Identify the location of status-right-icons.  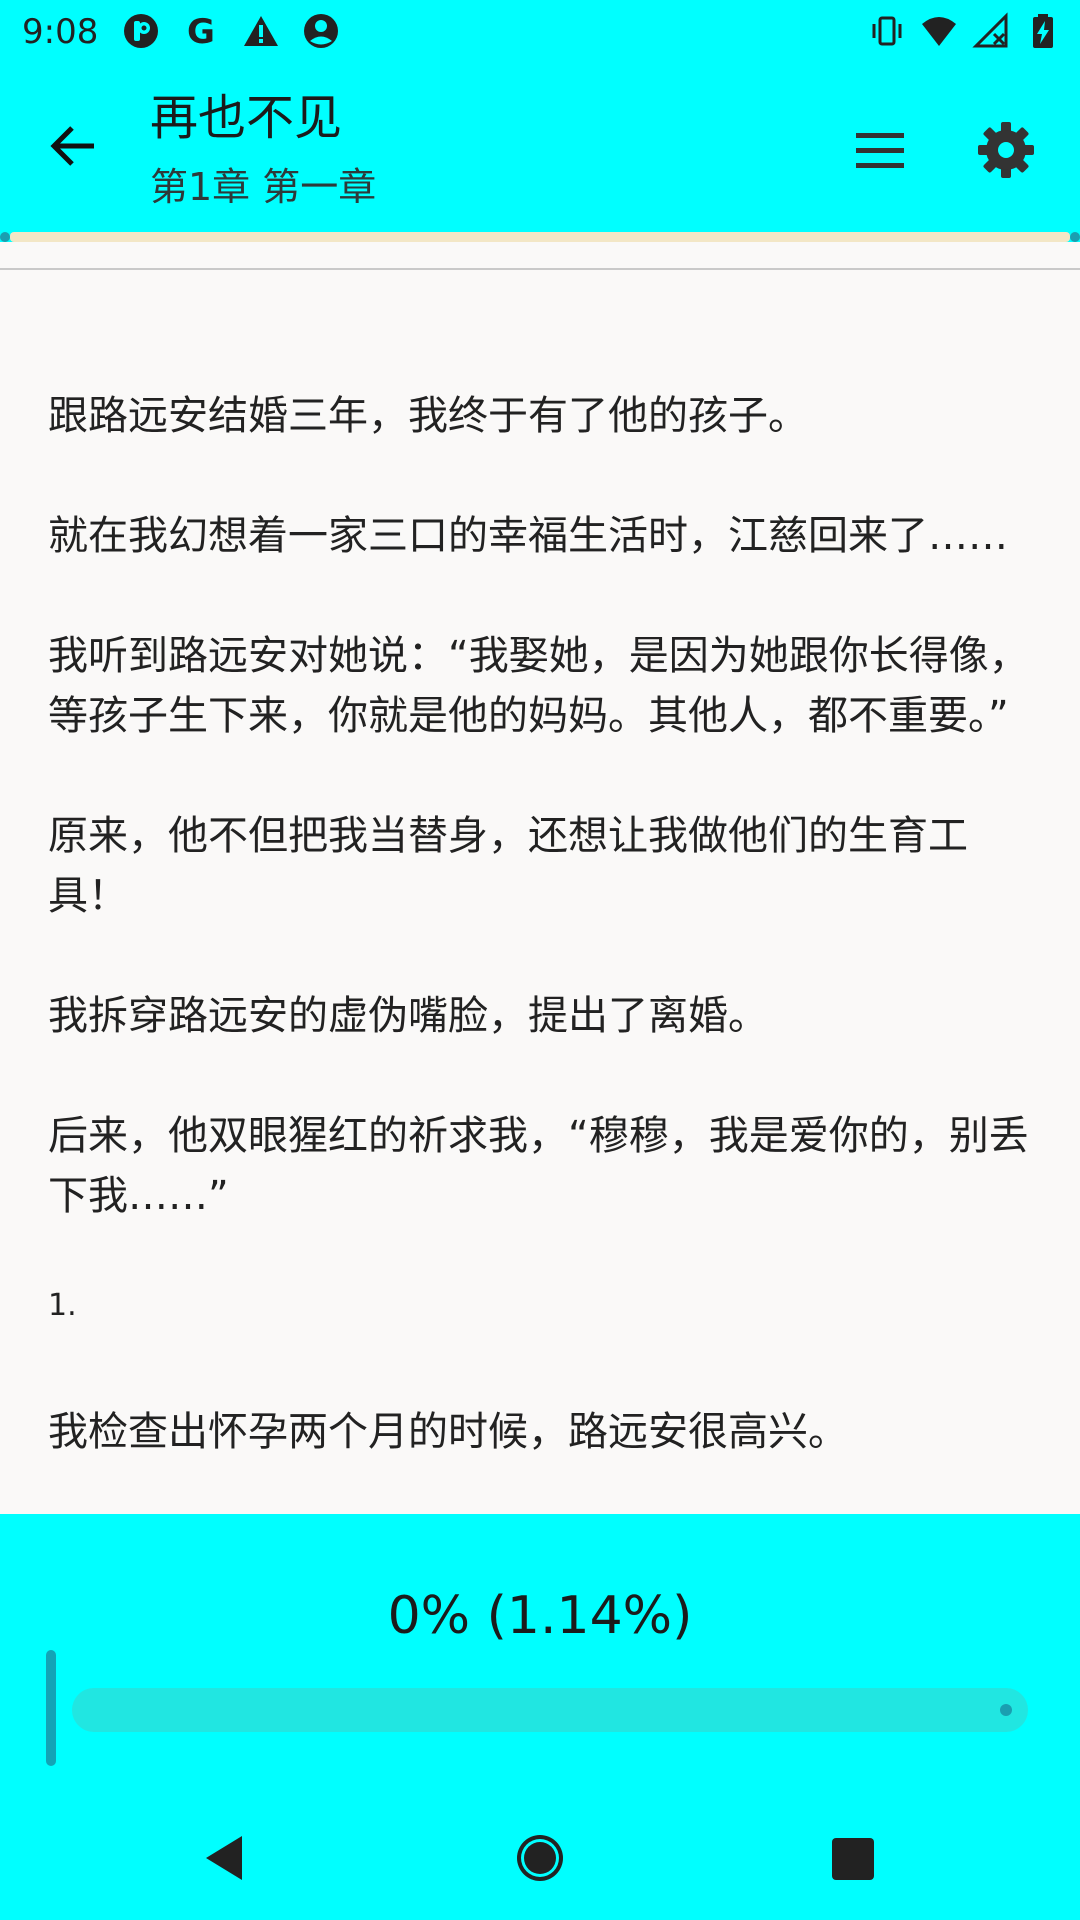
(965, 31).